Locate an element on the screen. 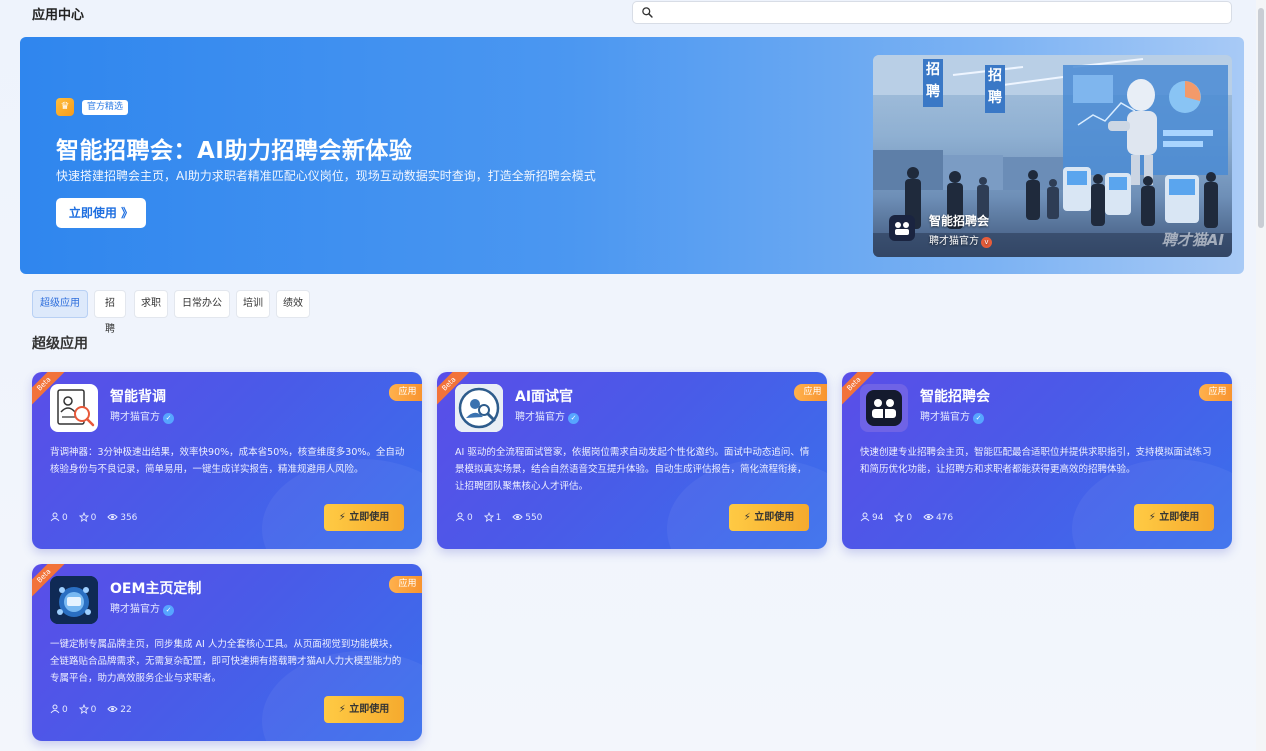  search-box is located at coordinates (932, 12).